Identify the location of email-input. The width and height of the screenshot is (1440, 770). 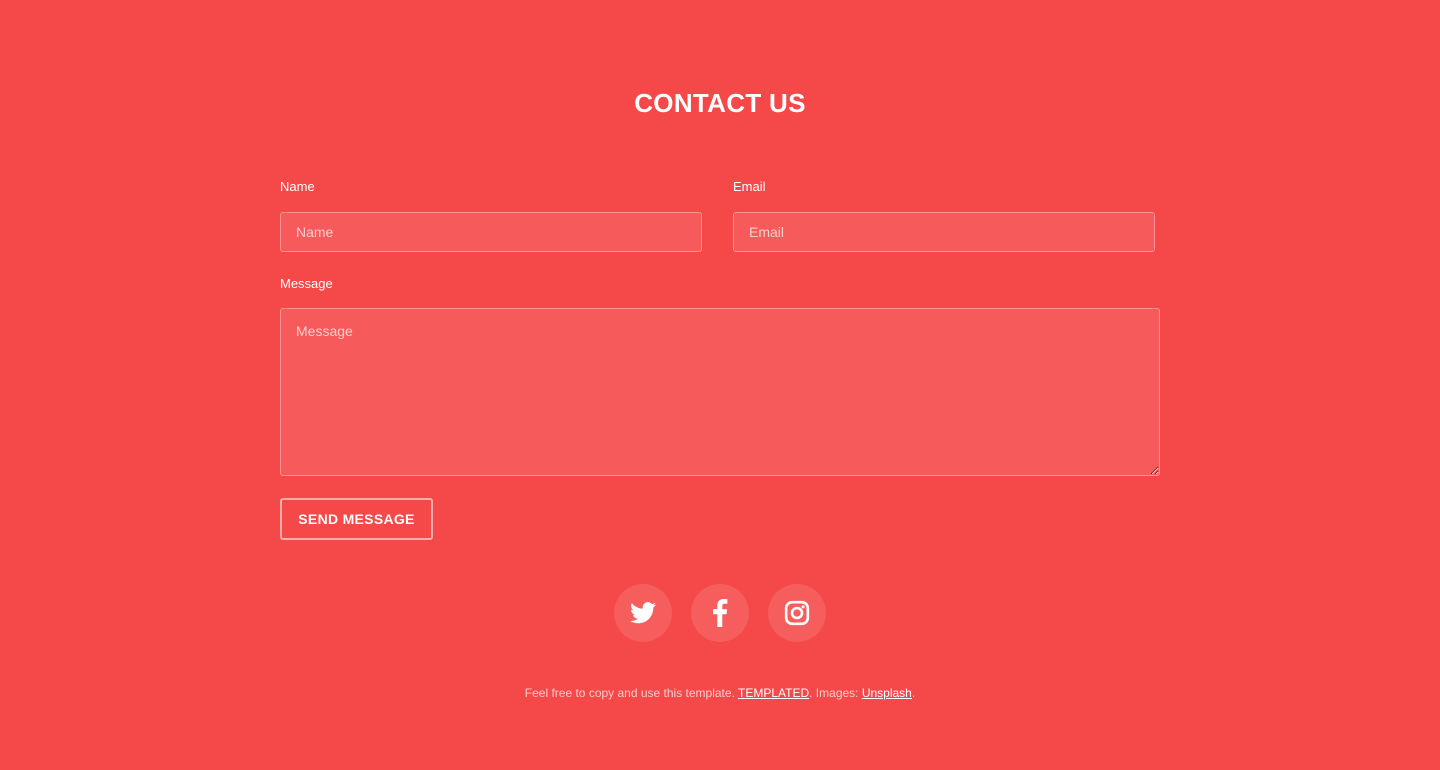
(944, 232).